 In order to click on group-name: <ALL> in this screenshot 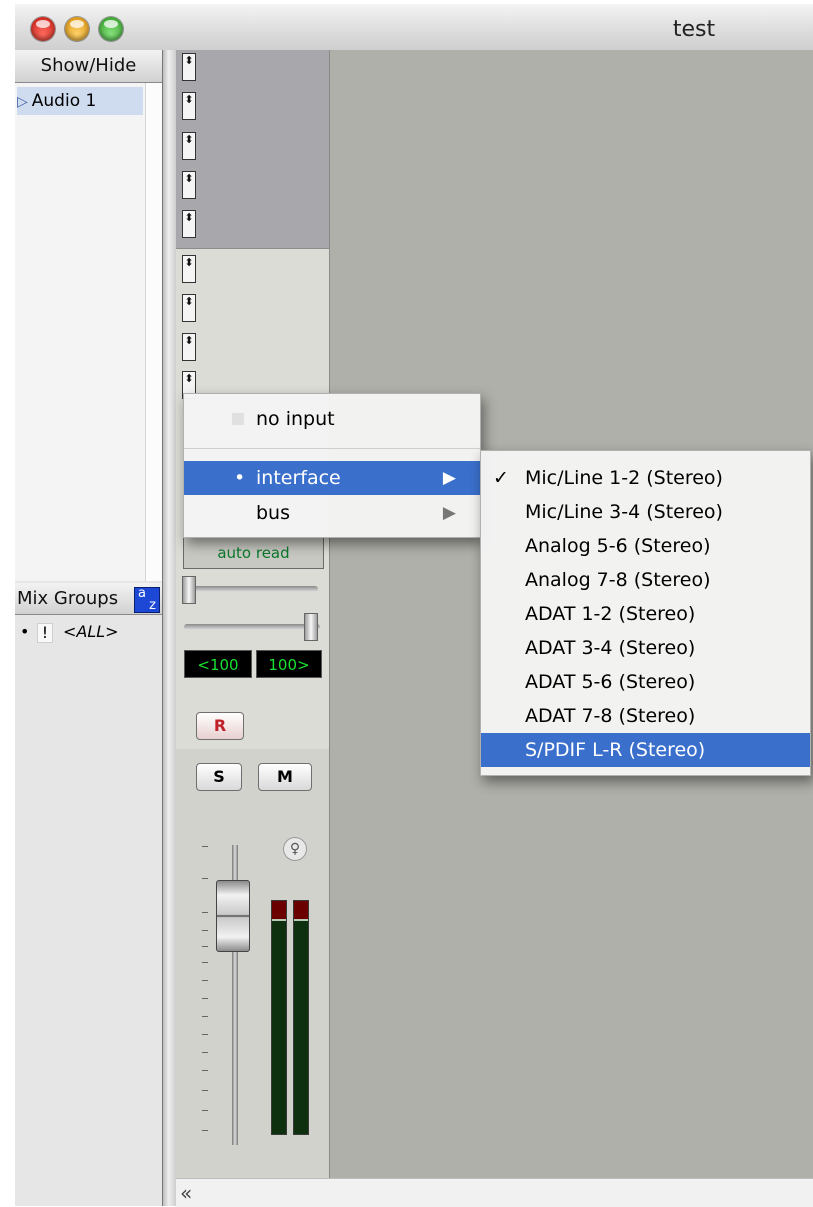, I will do `click(91, 631)`.